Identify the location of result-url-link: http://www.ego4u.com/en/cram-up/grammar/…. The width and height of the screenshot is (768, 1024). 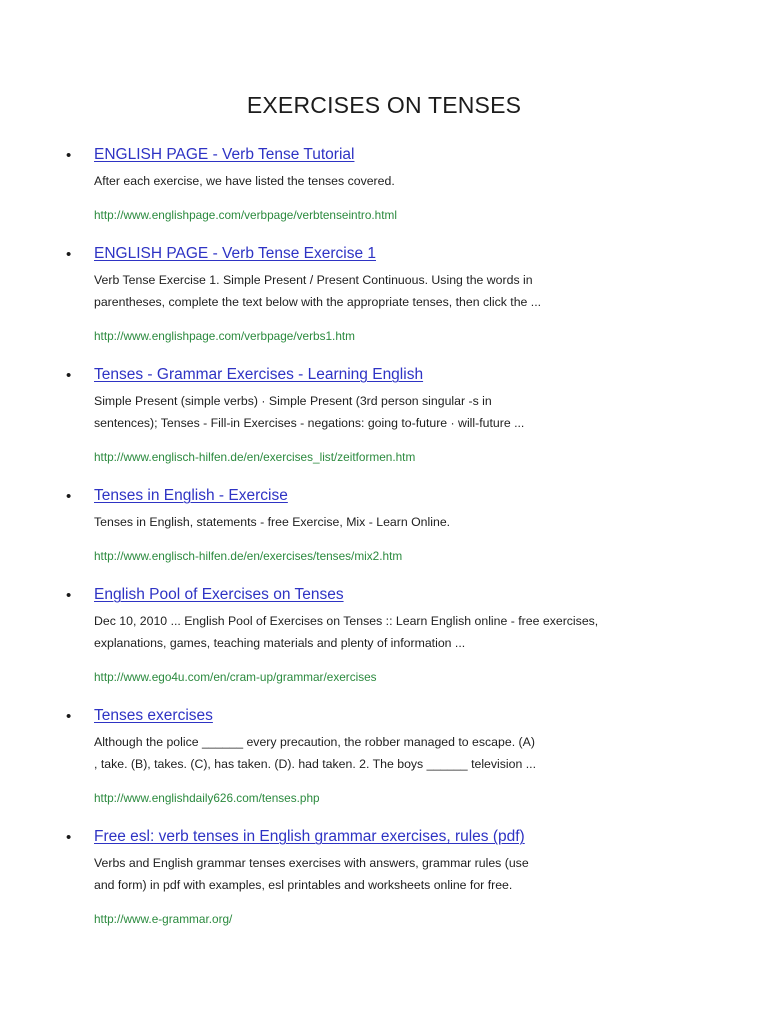
(379, 677).